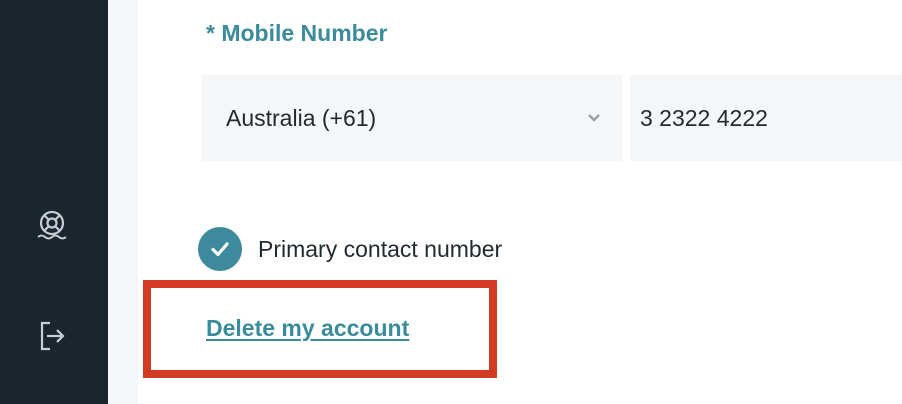  I want to click on delete-account-link: Delete my account, so click(307, 328).